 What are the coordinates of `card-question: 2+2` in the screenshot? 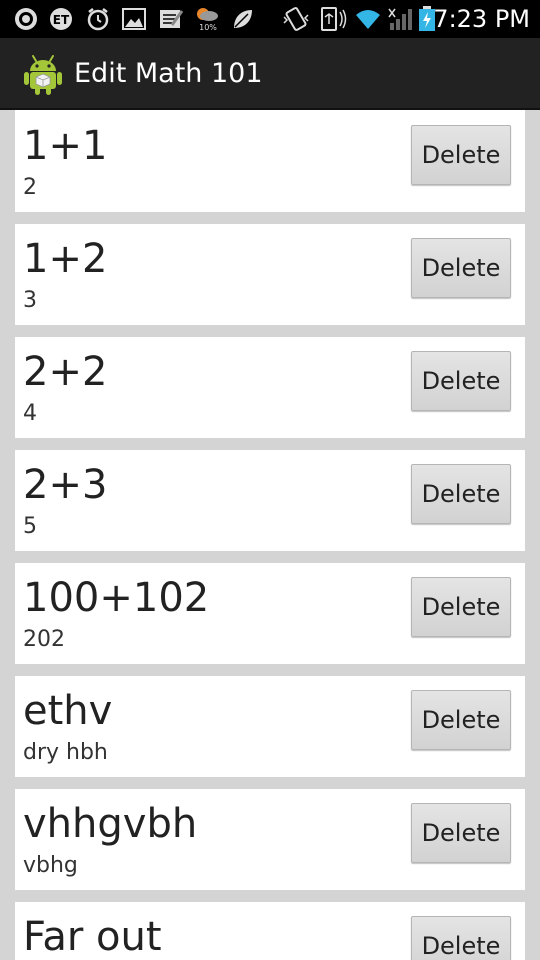 It's located at (65, 372).